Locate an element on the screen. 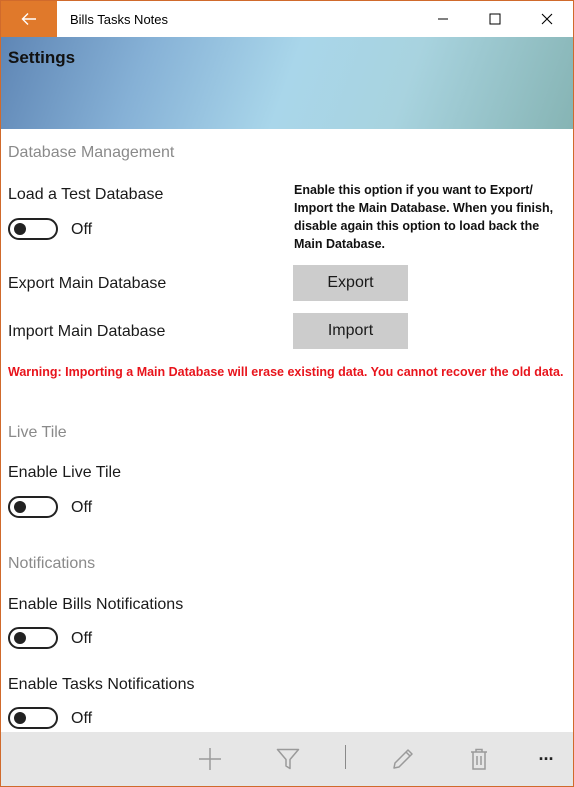  export-button: Export is located at coordinates (350, 283).